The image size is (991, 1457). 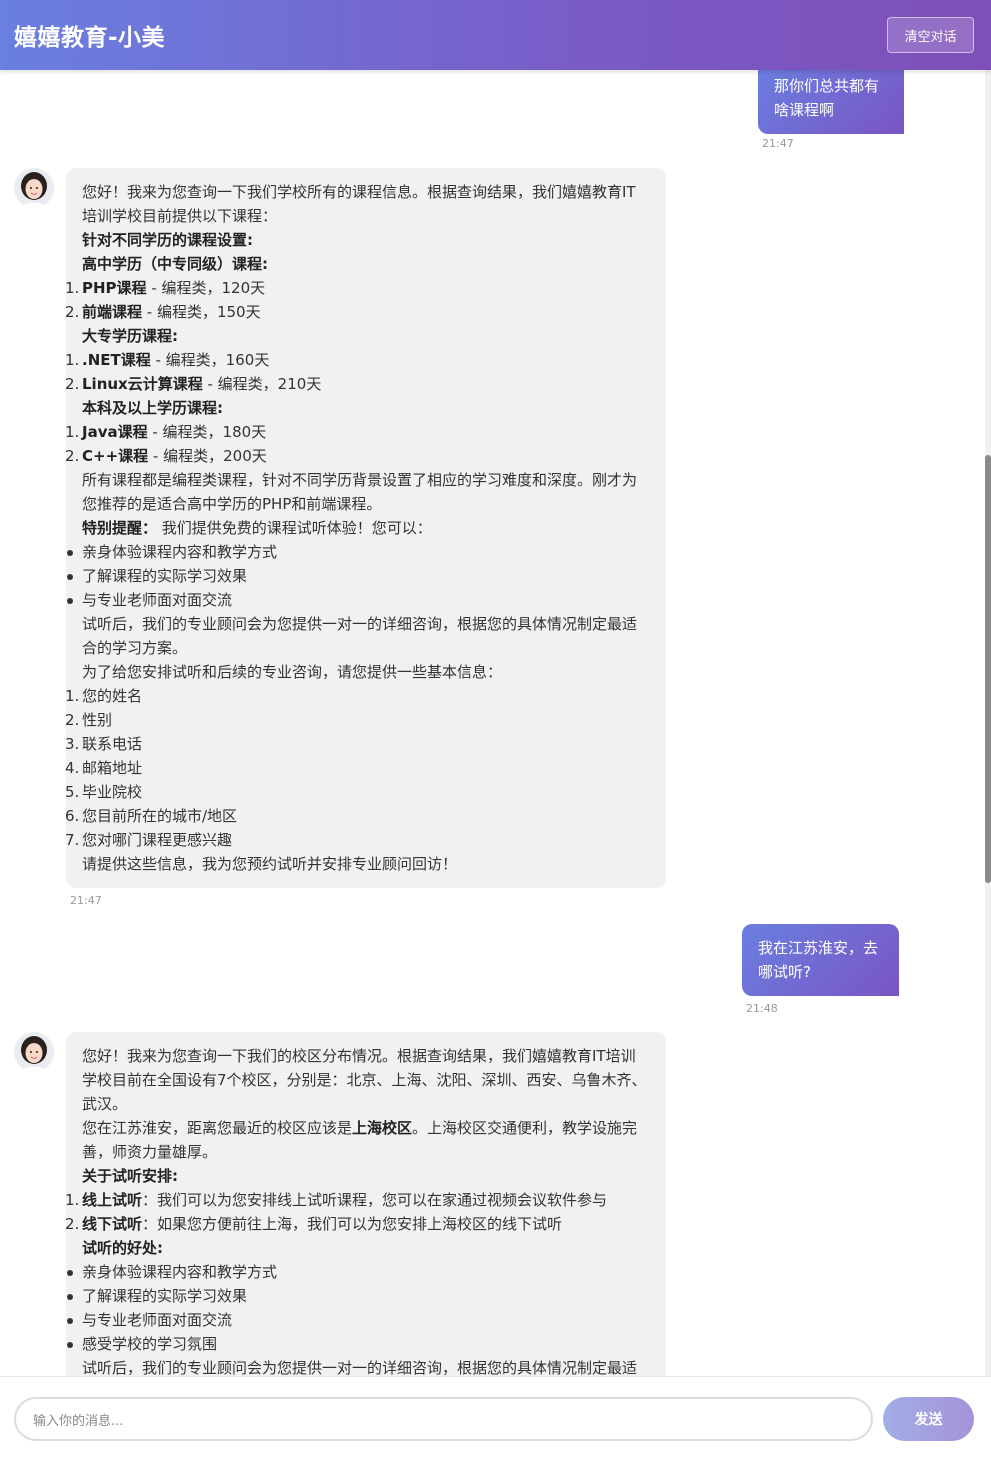 What do you see at coordinates (167, 240) in the screenshot?
I see `section-heading: 针对不同学历的课程设置:` at bounding box center [167, 240].